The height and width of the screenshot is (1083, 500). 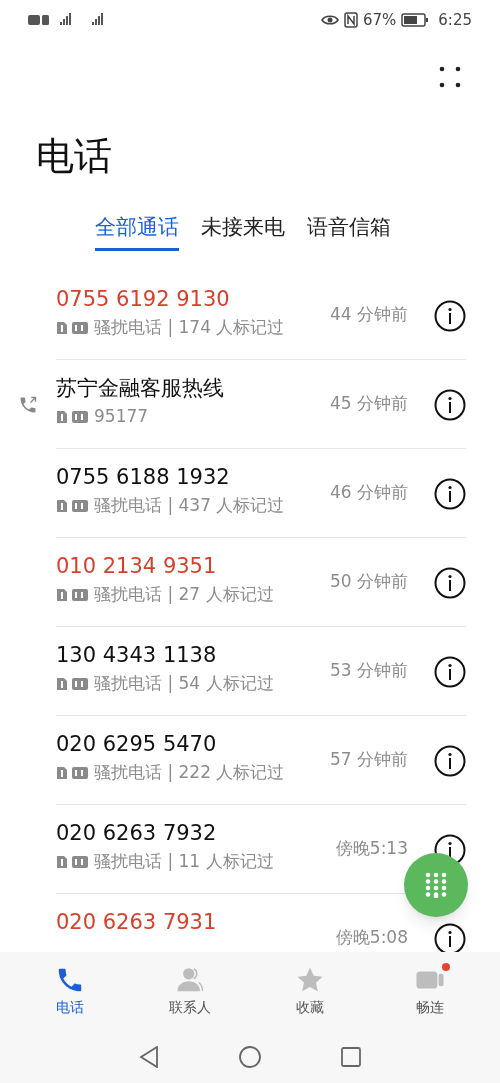 What do you see at coordinates (137, 655) in the screenshot?
I see `caller-name: 130 4343 1138` at bounding box center [137, 655].